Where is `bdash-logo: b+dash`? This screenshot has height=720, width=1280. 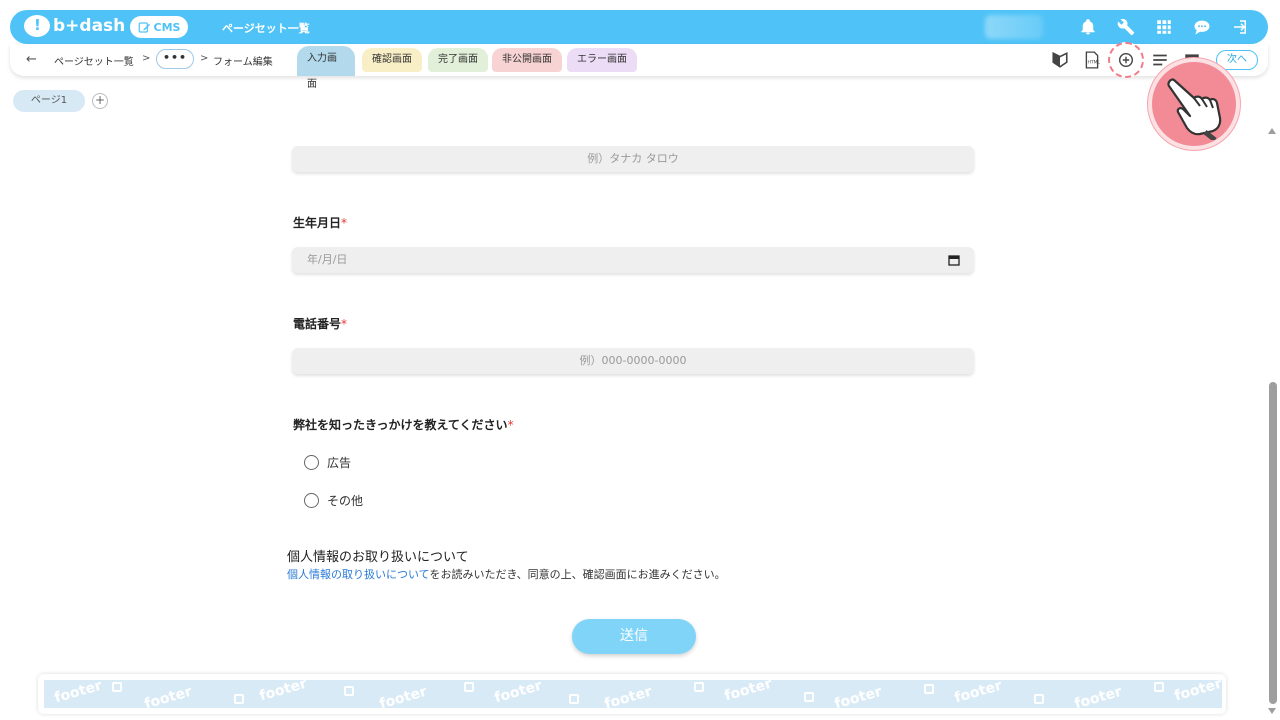
bdash-logo: b+dash is located at coordinates (74, 26).